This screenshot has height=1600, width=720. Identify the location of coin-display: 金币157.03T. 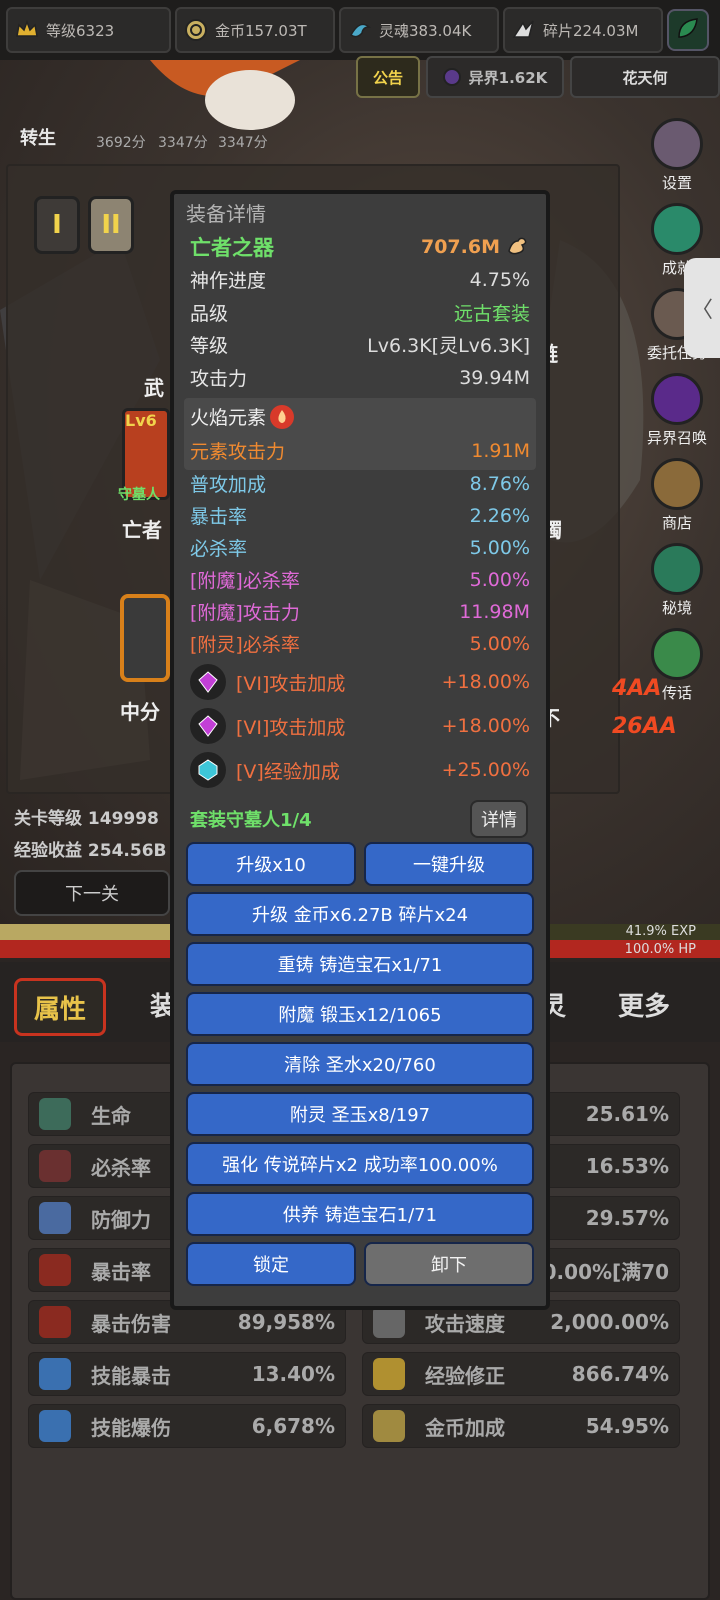
(255, 30).